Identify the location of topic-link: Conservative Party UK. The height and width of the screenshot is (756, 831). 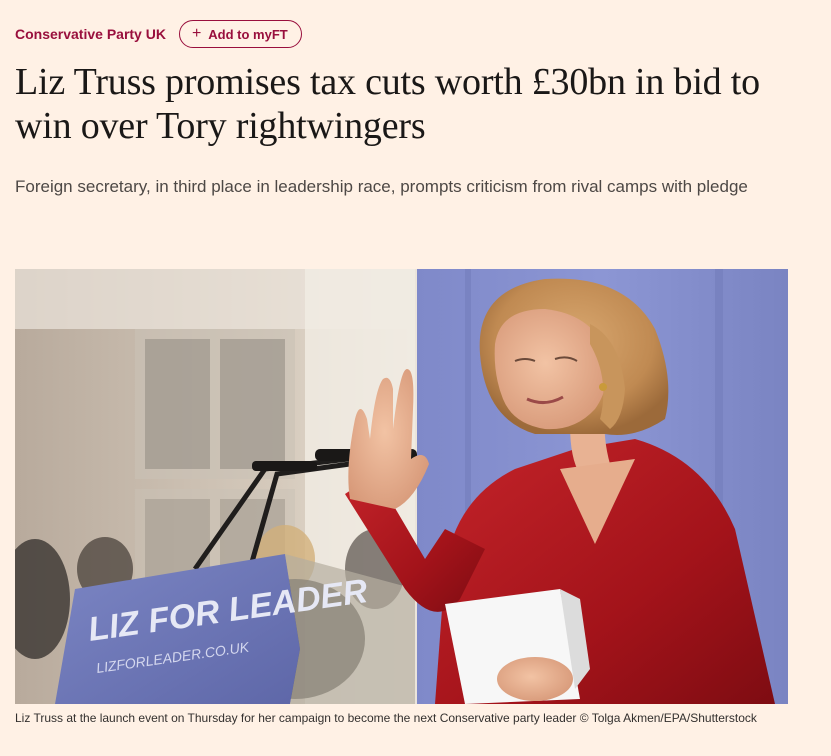
(90, 34).